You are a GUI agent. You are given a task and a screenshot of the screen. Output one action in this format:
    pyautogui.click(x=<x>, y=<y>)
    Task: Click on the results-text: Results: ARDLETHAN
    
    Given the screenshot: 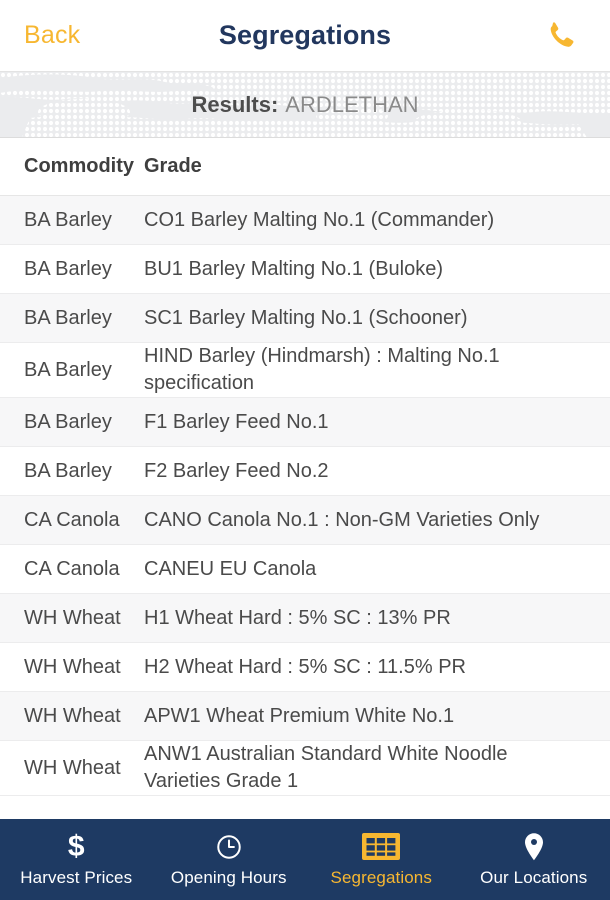 What is the action you would take?
    pyautogui.click(x=305, y=104)
    